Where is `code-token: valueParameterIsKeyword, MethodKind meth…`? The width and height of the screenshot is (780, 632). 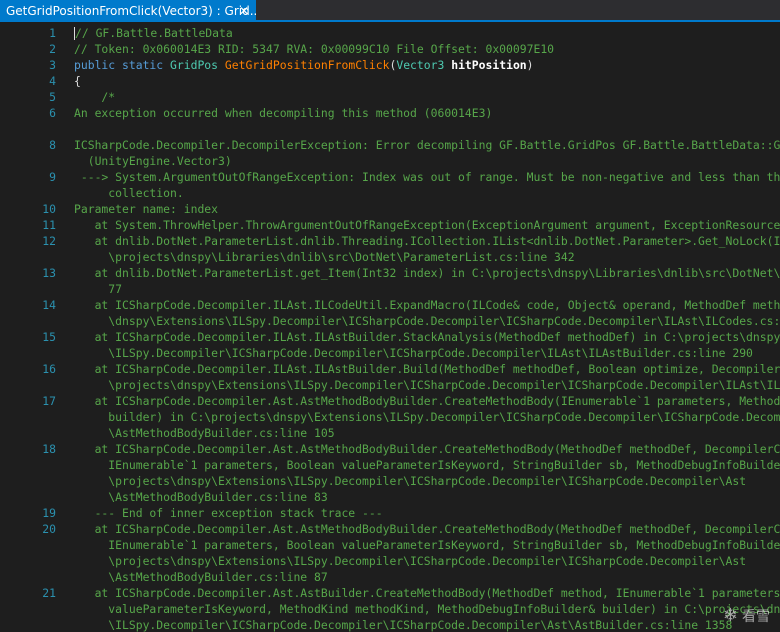
code-token: valueParameterIsKeyword, MethodKind meth… is located at coordinates (444, 609).